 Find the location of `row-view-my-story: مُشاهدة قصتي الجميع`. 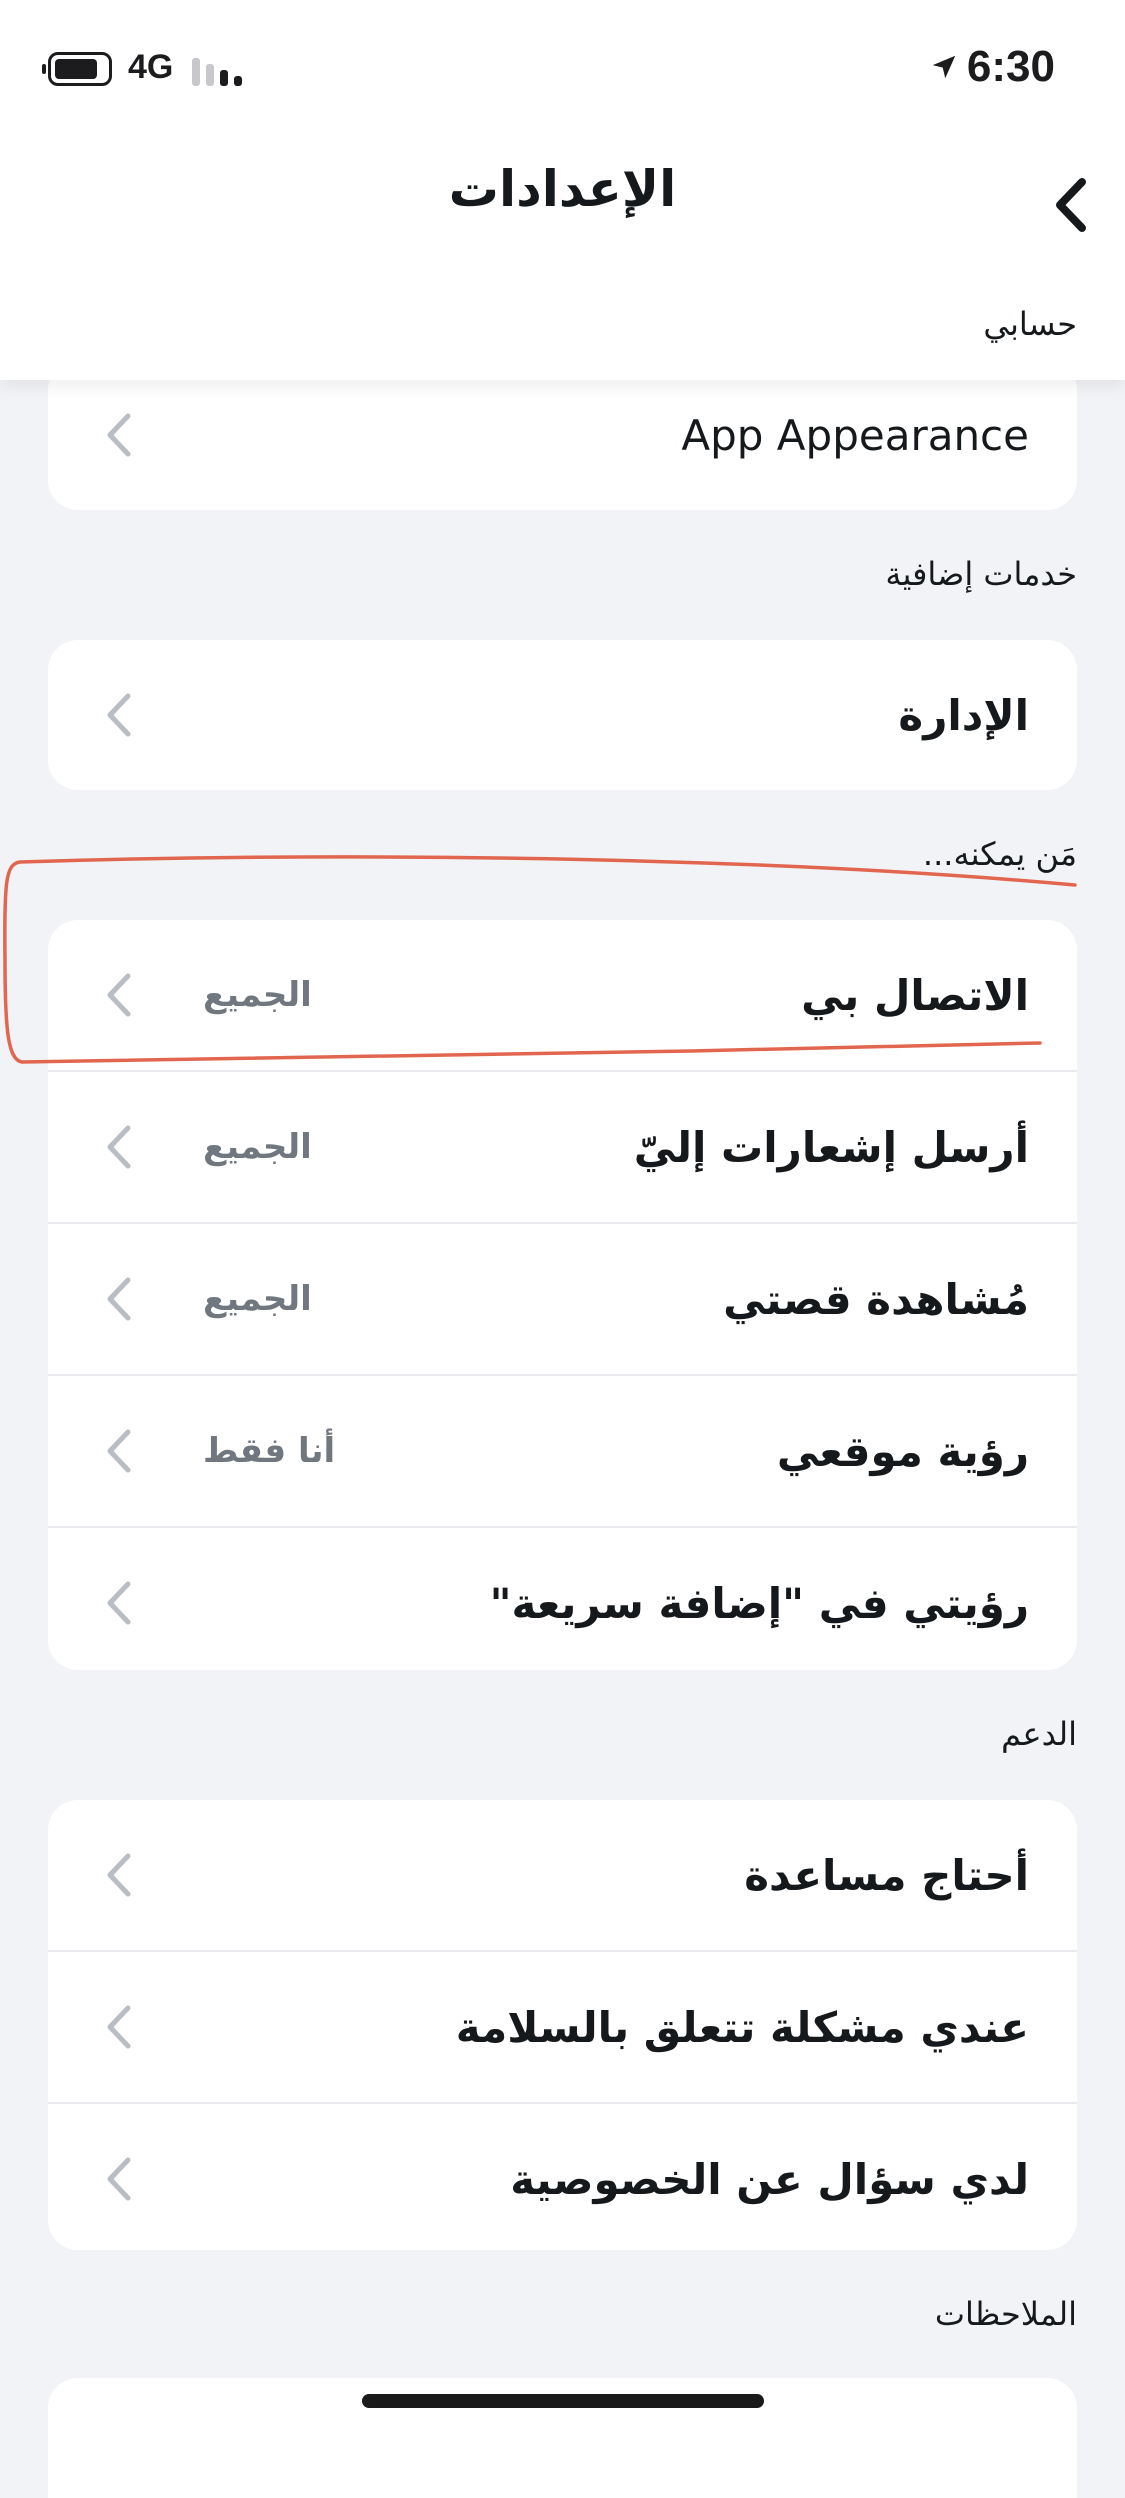

row-view-my-story: مُشاهدة قصتي الجميع is located at coordinates (562, 1300).